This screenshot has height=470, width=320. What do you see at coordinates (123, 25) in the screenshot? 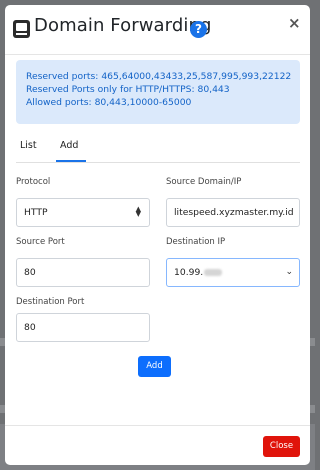
I see `modal-title: Domain Forwarding` at bounding box center [123, 25].